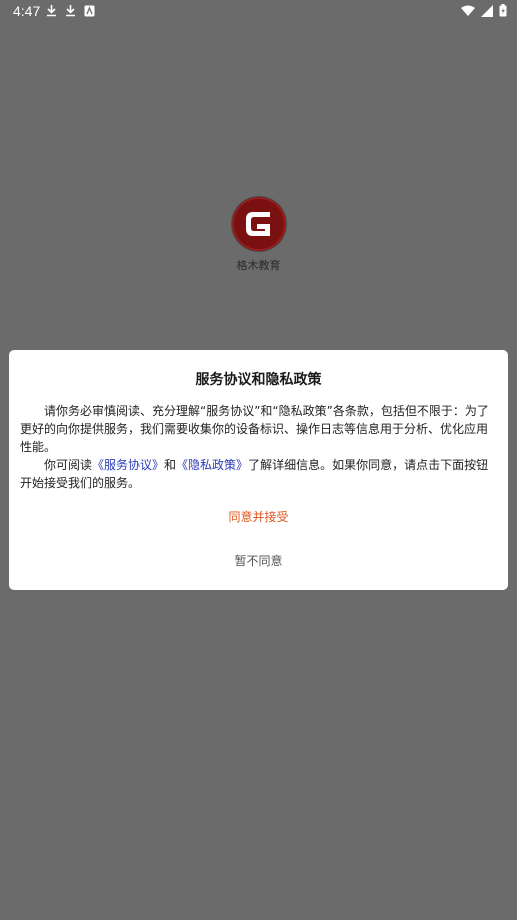  Describe the element at coordinates (258, 12) in the screenshot. I see `status-bar: 4:47` at that location.